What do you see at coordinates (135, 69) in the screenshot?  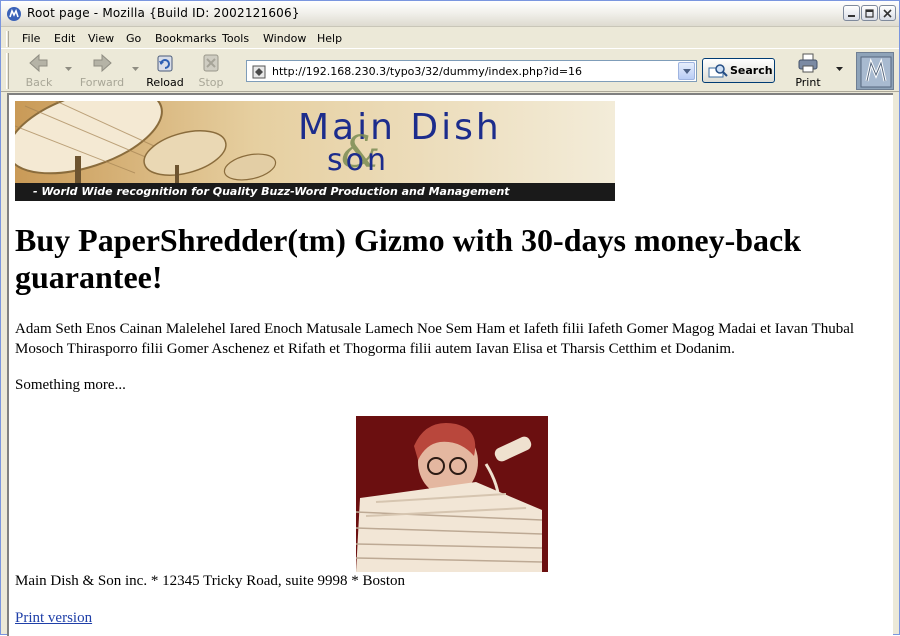 I see `forward-history-dropdown-icon` at bounding box center [135, 69].